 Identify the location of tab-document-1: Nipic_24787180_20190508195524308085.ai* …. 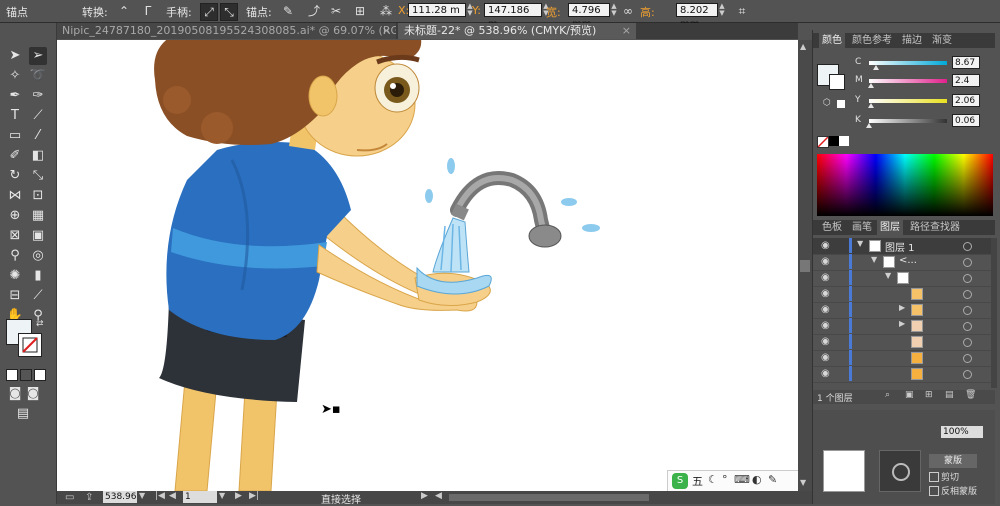
(226, 31).